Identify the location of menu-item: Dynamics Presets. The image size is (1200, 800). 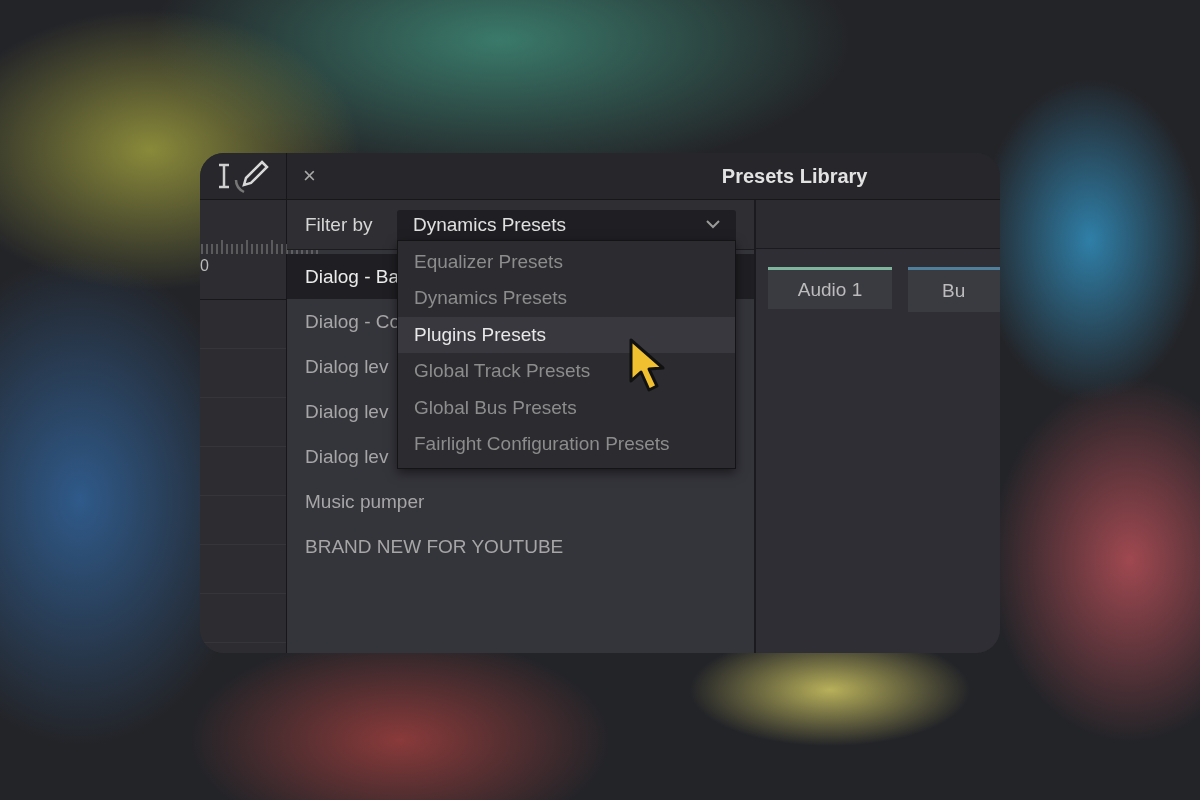
(566, 298).